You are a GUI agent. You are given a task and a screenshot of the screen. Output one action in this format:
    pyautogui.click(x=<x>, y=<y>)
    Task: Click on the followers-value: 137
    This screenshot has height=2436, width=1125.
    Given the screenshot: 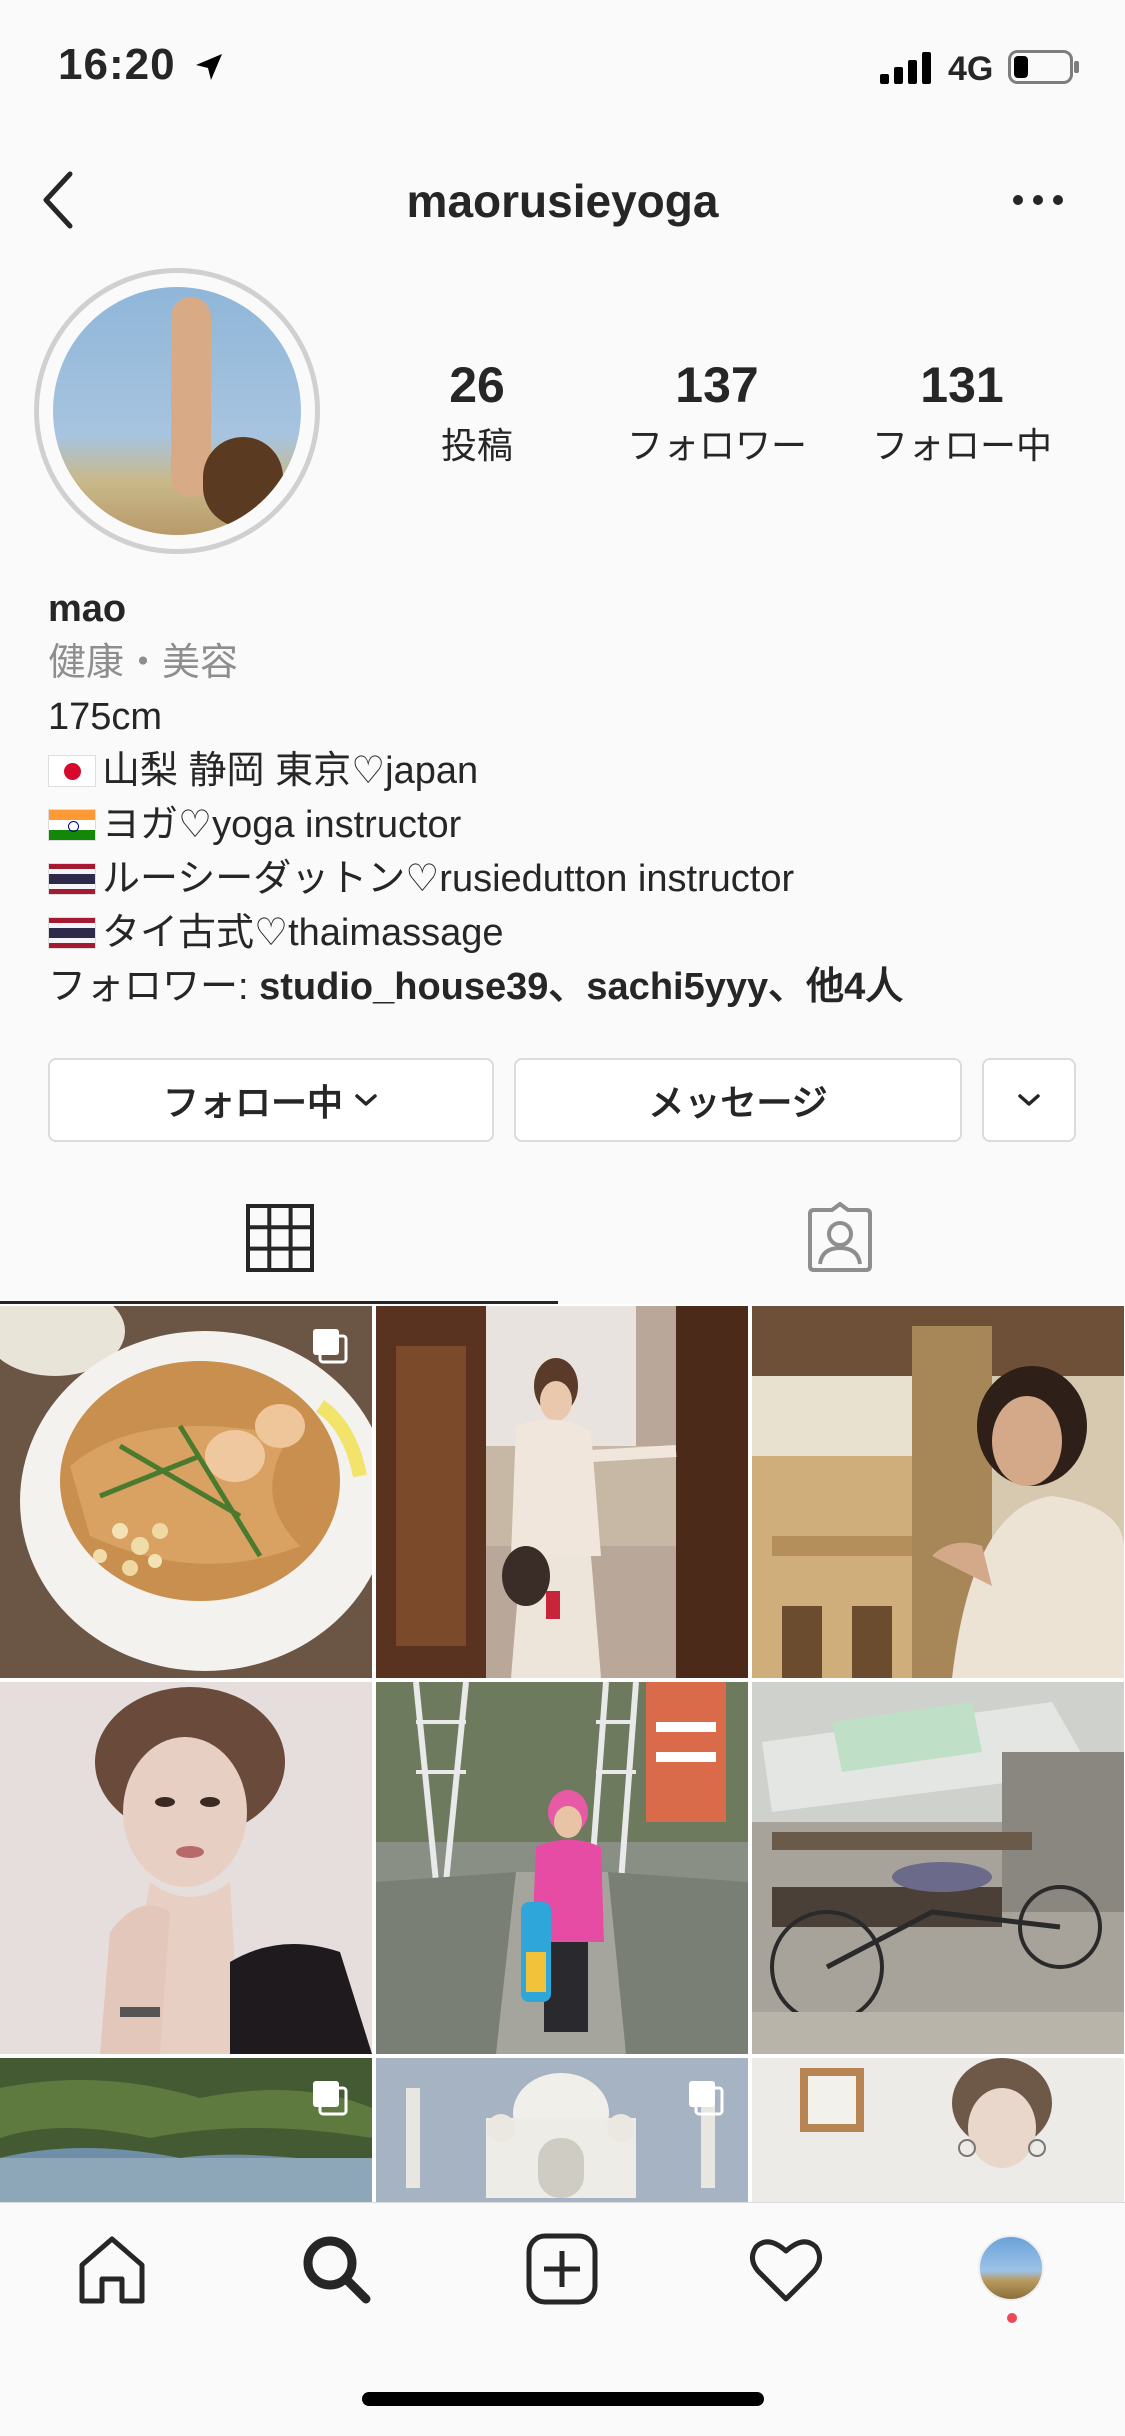 What is the action you would take?
    pyautogui.click(x=717, y=385)
    